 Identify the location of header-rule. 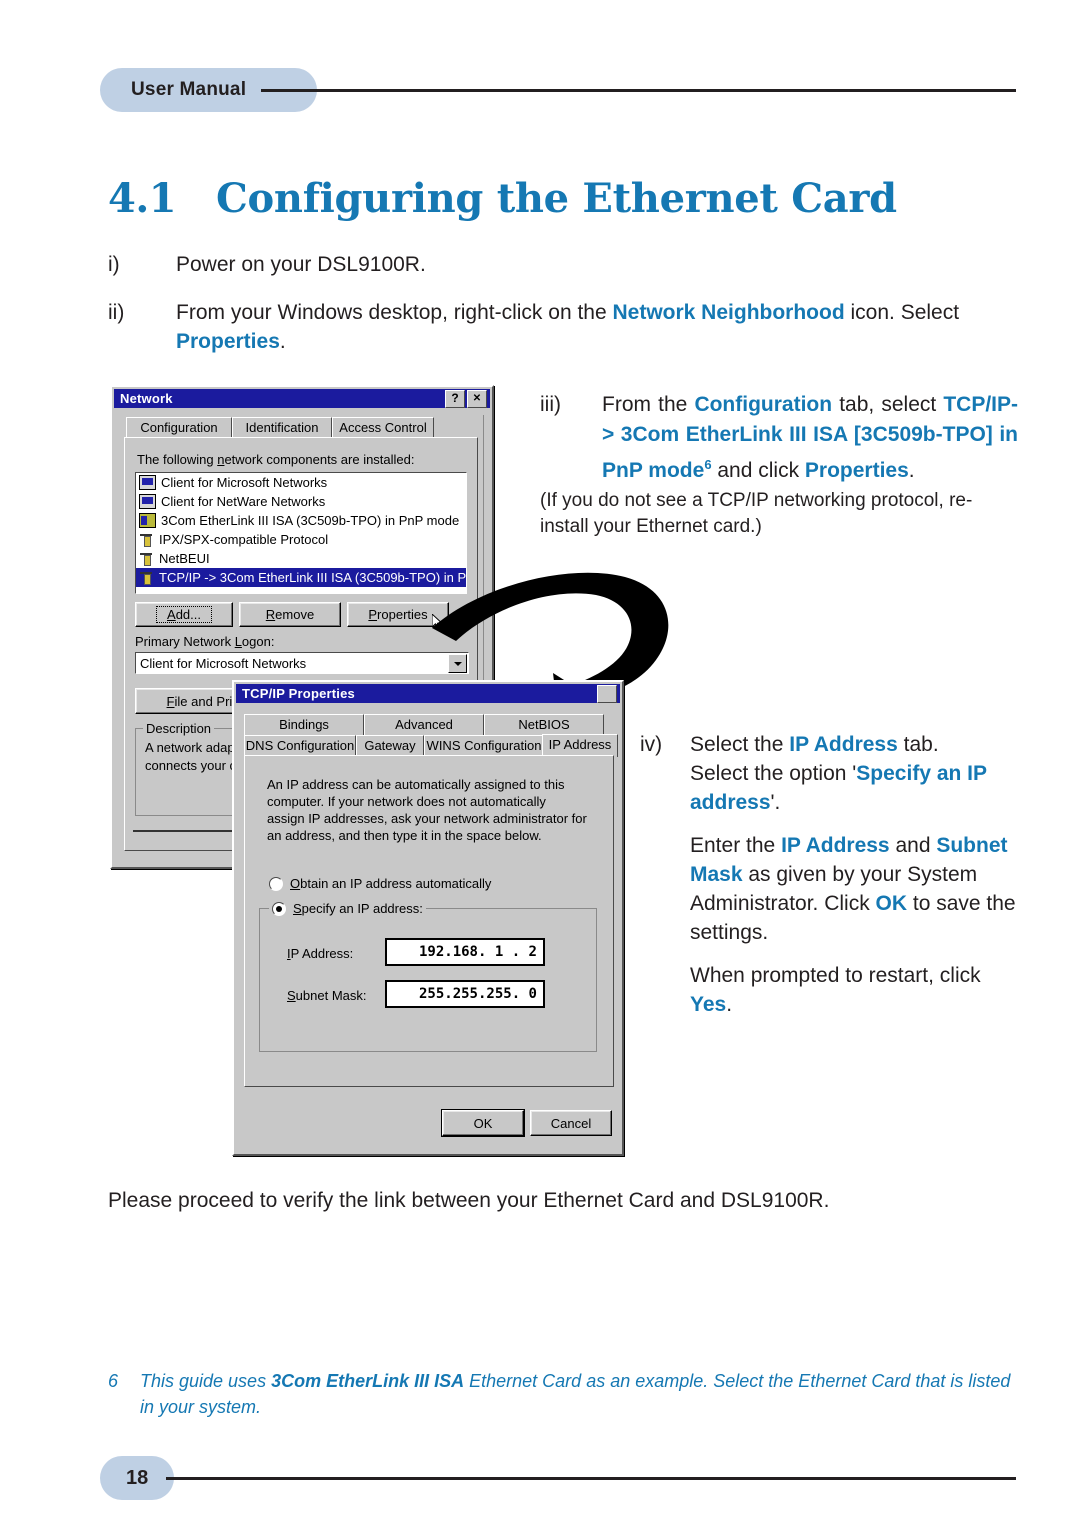
(638, 90).